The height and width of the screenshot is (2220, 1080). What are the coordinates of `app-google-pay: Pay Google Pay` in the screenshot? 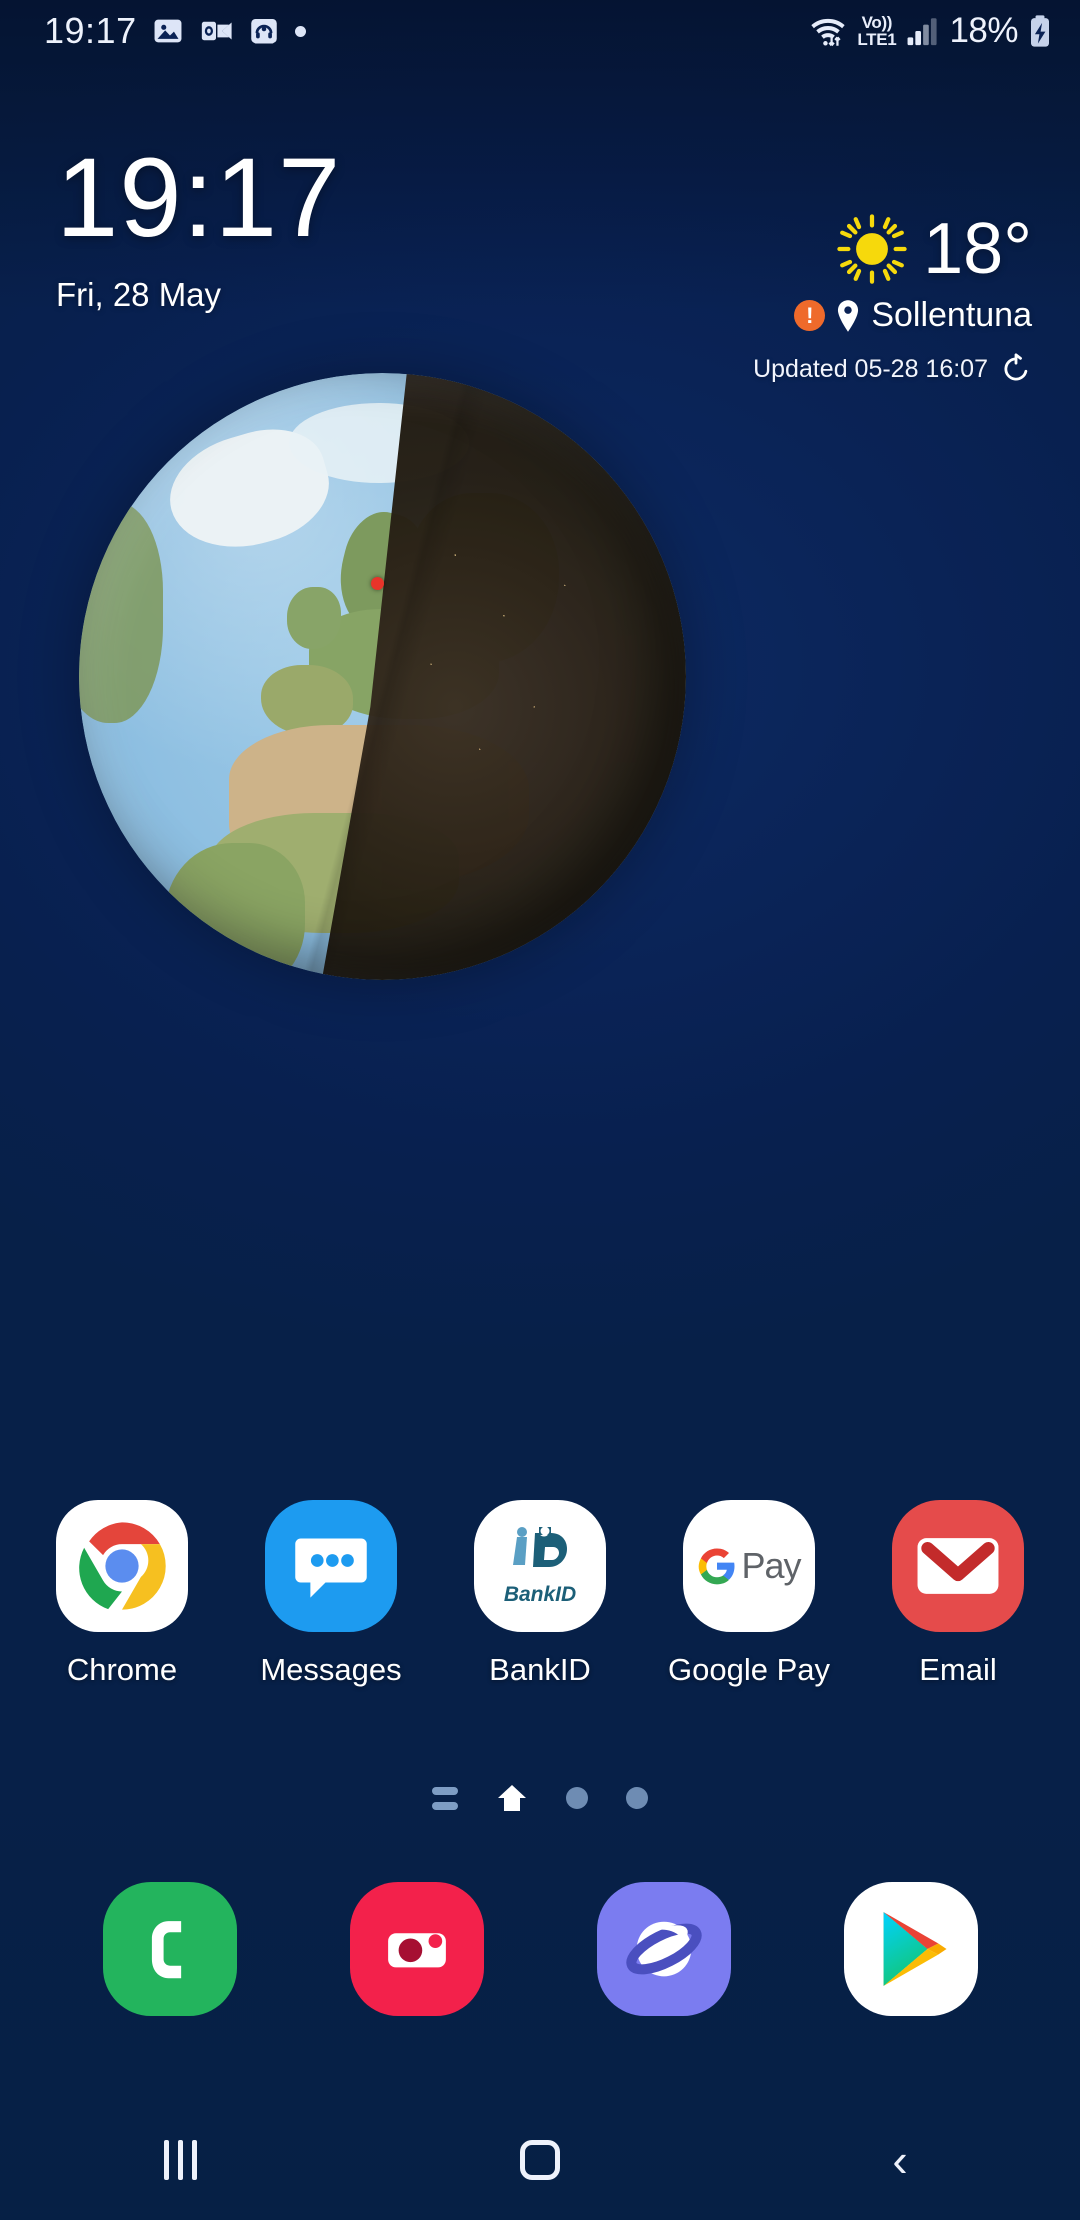 It's located at (749, 1594).